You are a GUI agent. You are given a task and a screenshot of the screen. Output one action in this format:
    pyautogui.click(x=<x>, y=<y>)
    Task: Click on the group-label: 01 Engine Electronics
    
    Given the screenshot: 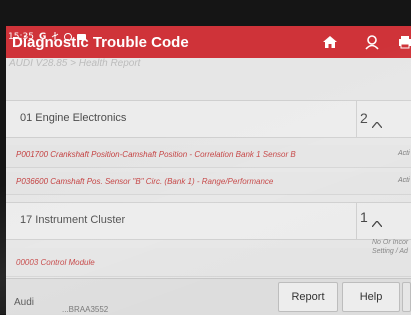 What is the action you would take?
    pyautogui.click(x=73, y=118)
    